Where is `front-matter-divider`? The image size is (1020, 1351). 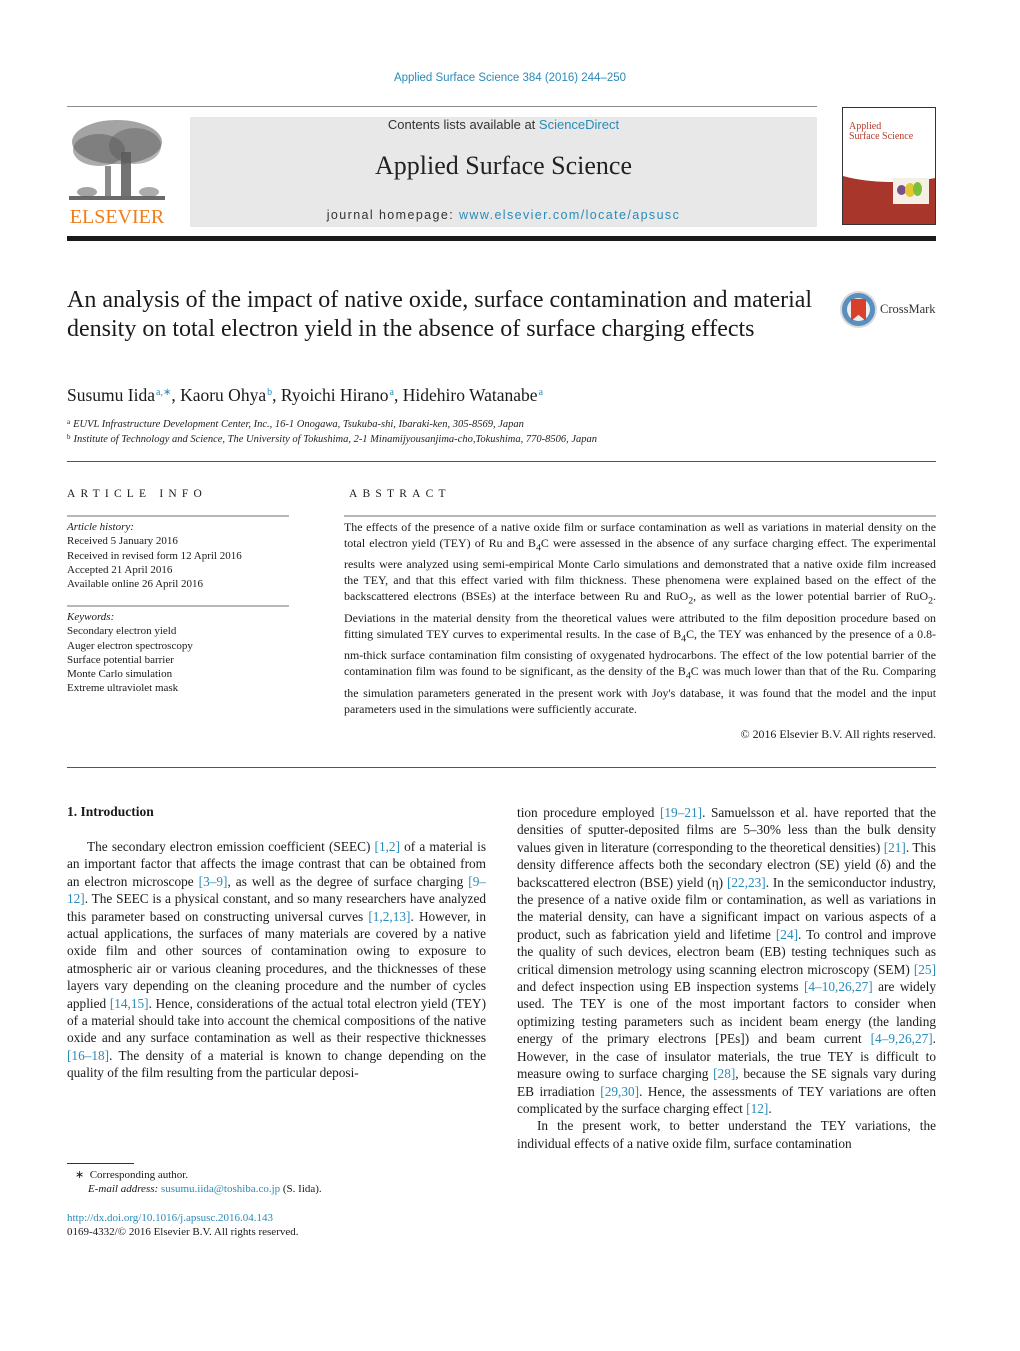 front-matter-divider is located at coordinates (501, 461).